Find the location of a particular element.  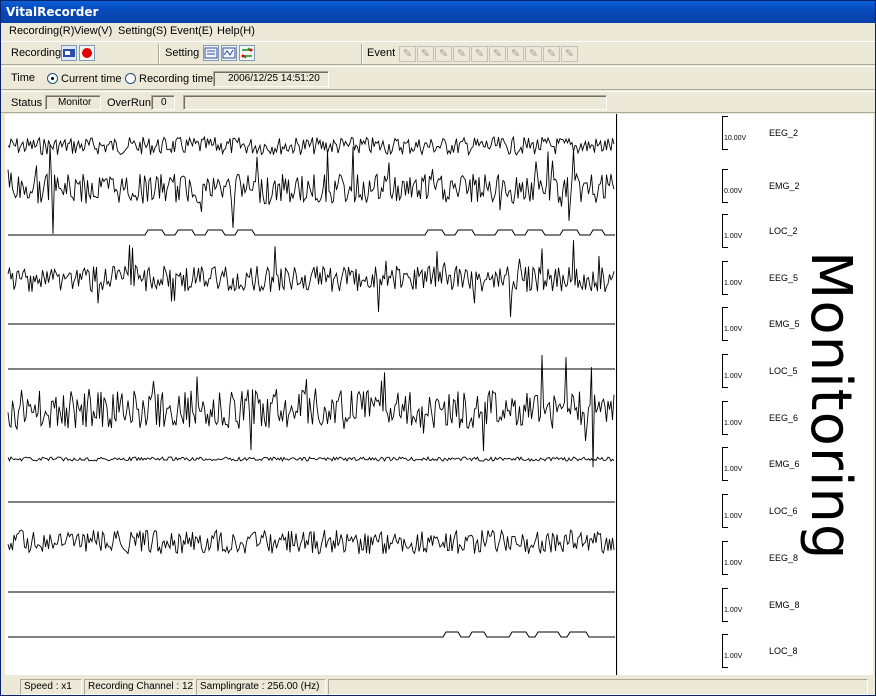

event-button-3: ✎ is located at coordinates (443, 54).